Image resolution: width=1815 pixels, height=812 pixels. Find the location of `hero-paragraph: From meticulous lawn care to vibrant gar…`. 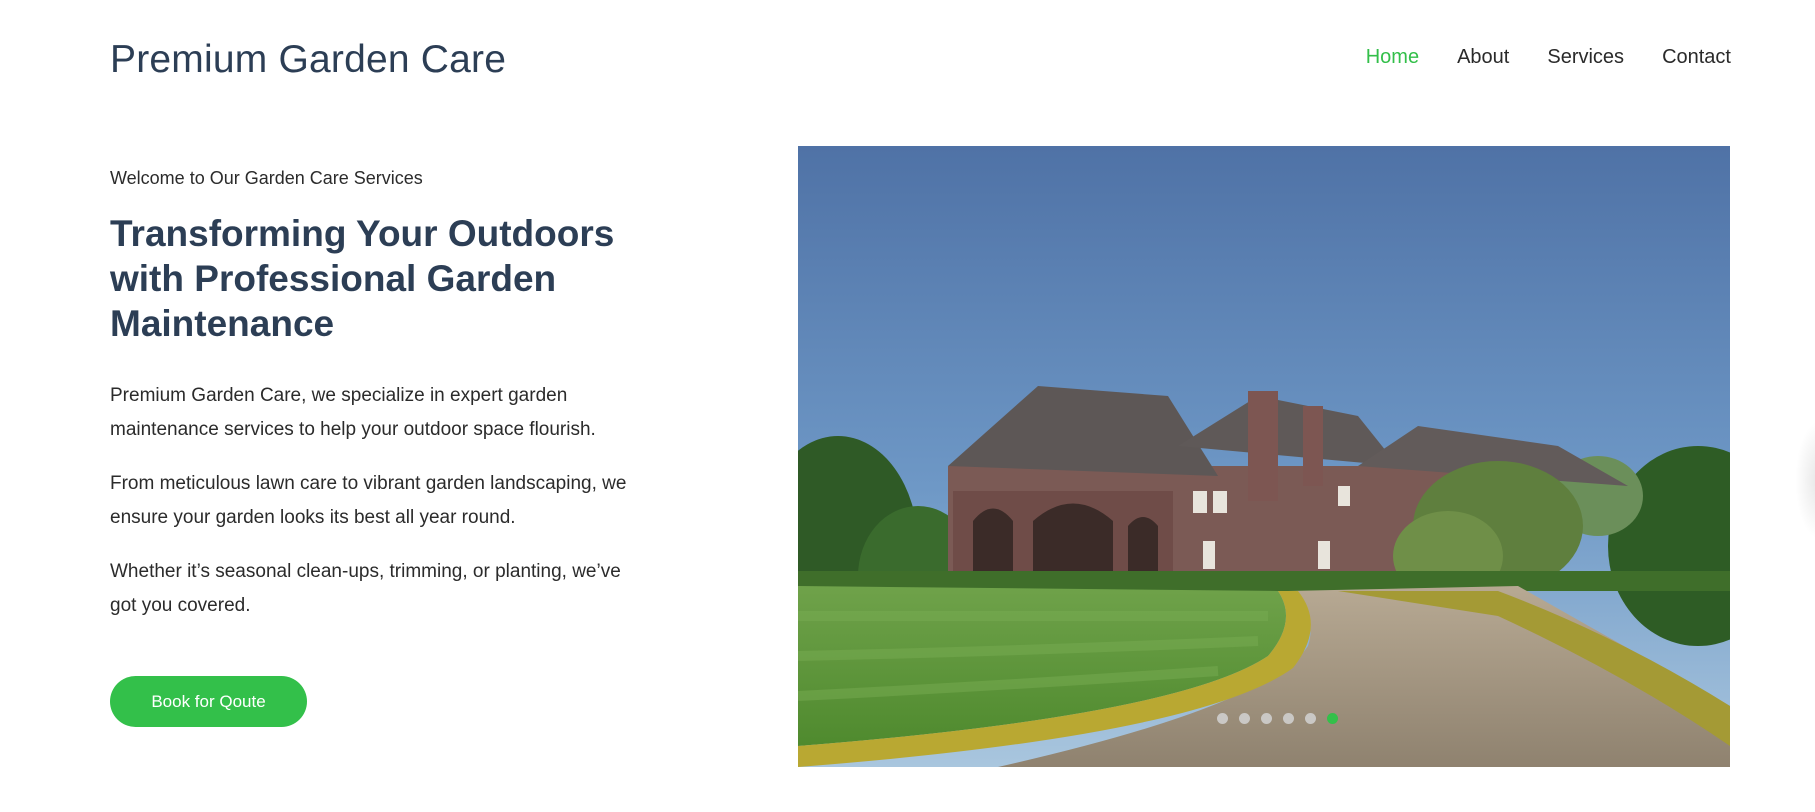

hero-paragraph: From meticulous lawn care to vibrant gar… is located at coordinates (368, 500).